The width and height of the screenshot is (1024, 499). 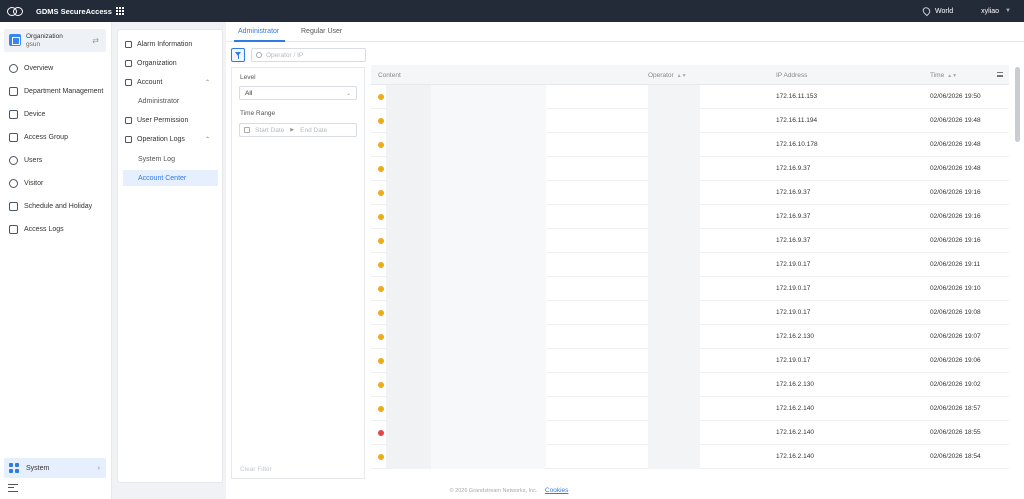 What do you see at coordinates (690, 289) in the screenshot?
I see `table-row: 172.19.0.17 02/06/2026 19:10` at bounding box center [690, 289].